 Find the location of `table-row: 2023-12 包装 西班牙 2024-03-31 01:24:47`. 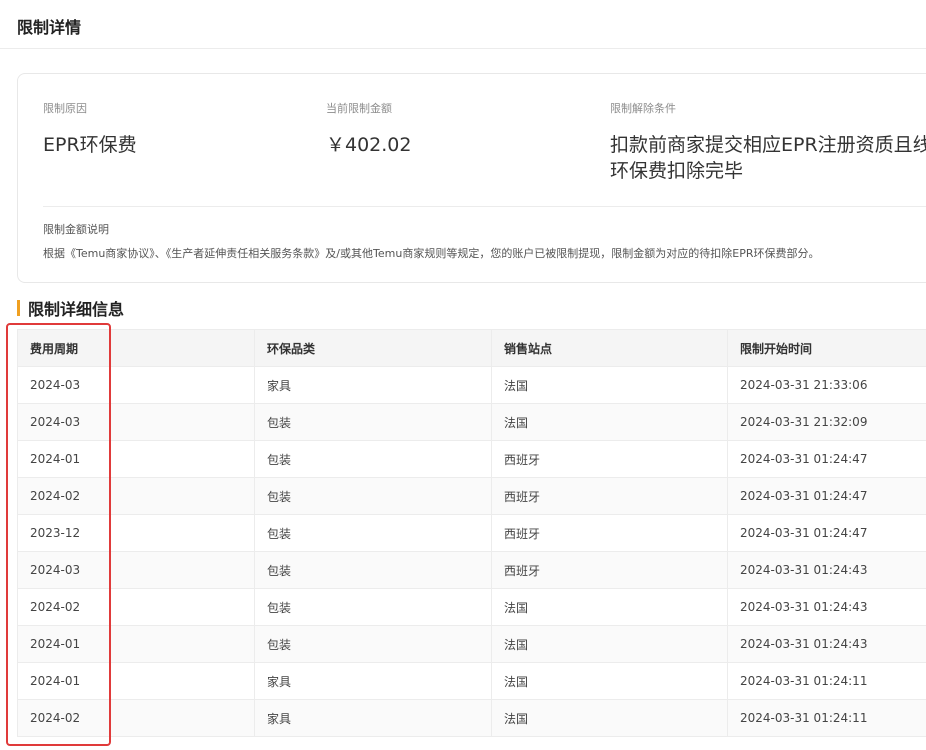

table-row: 2023-12 包装 西班牙 2024-03-31 01:24:47 is located at coordinates (471, 533).